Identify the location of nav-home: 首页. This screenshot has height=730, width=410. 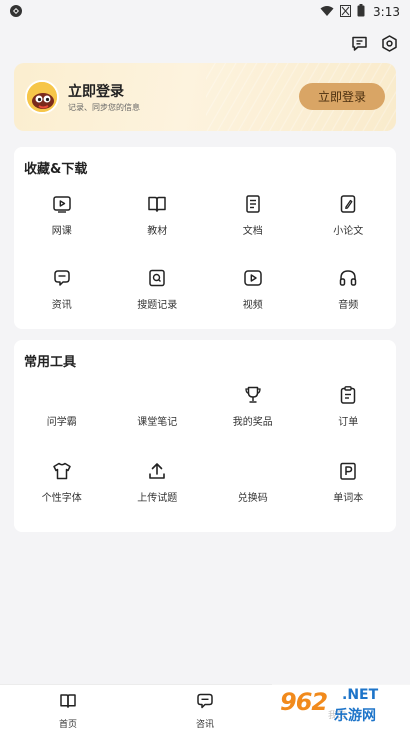
(68, 711).